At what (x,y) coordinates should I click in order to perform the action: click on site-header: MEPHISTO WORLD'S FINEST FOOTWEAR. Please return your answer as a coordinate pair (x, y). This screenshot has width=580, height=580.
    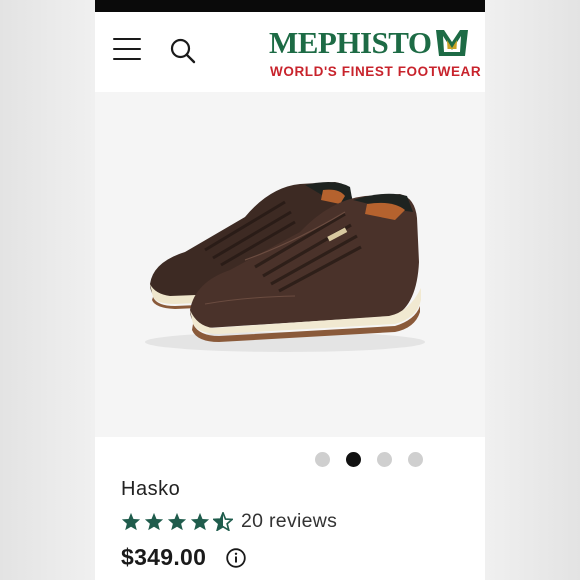
    Looking at the image, I should click on (290, 52).